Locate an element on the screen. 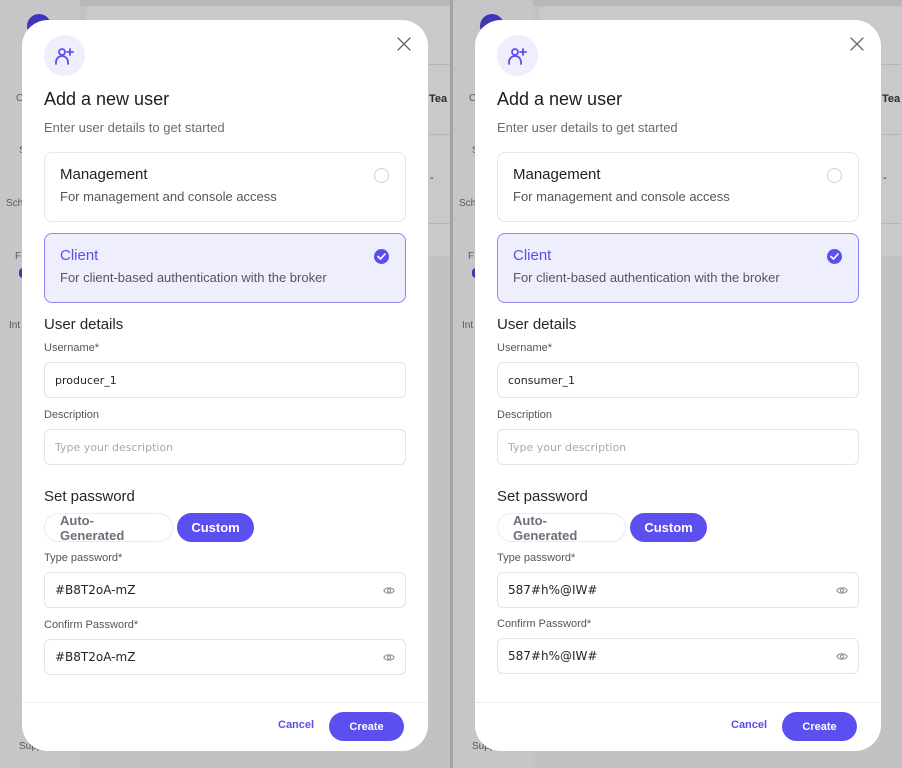 Image resolution: width=902 pixels, height=768 pixels. type-password-input: 587#h%@IW# is located at coordinates (678, 590).